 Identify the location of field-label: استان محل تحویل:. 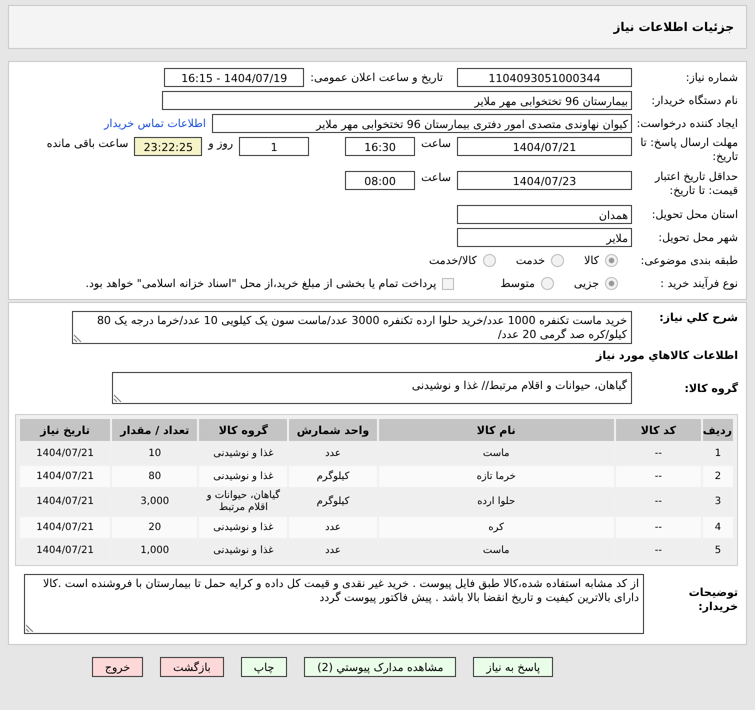
(694, 215).